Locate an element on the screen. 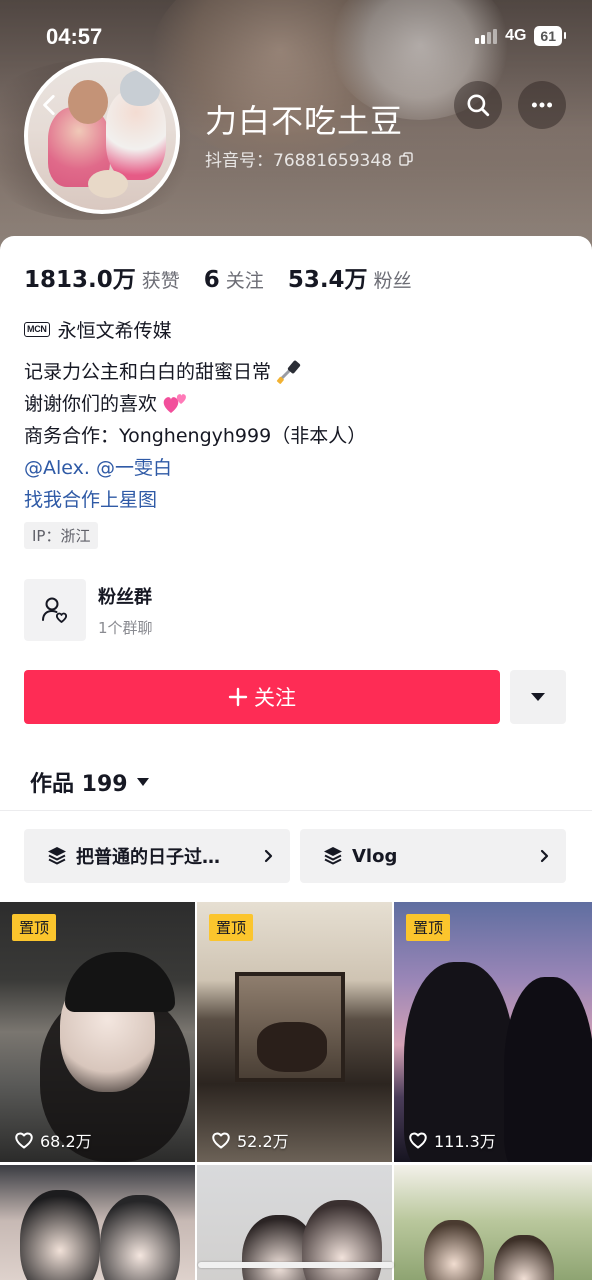  video-thumbnail: 置顶 52.2万 is located at coordinates (294, 1032).